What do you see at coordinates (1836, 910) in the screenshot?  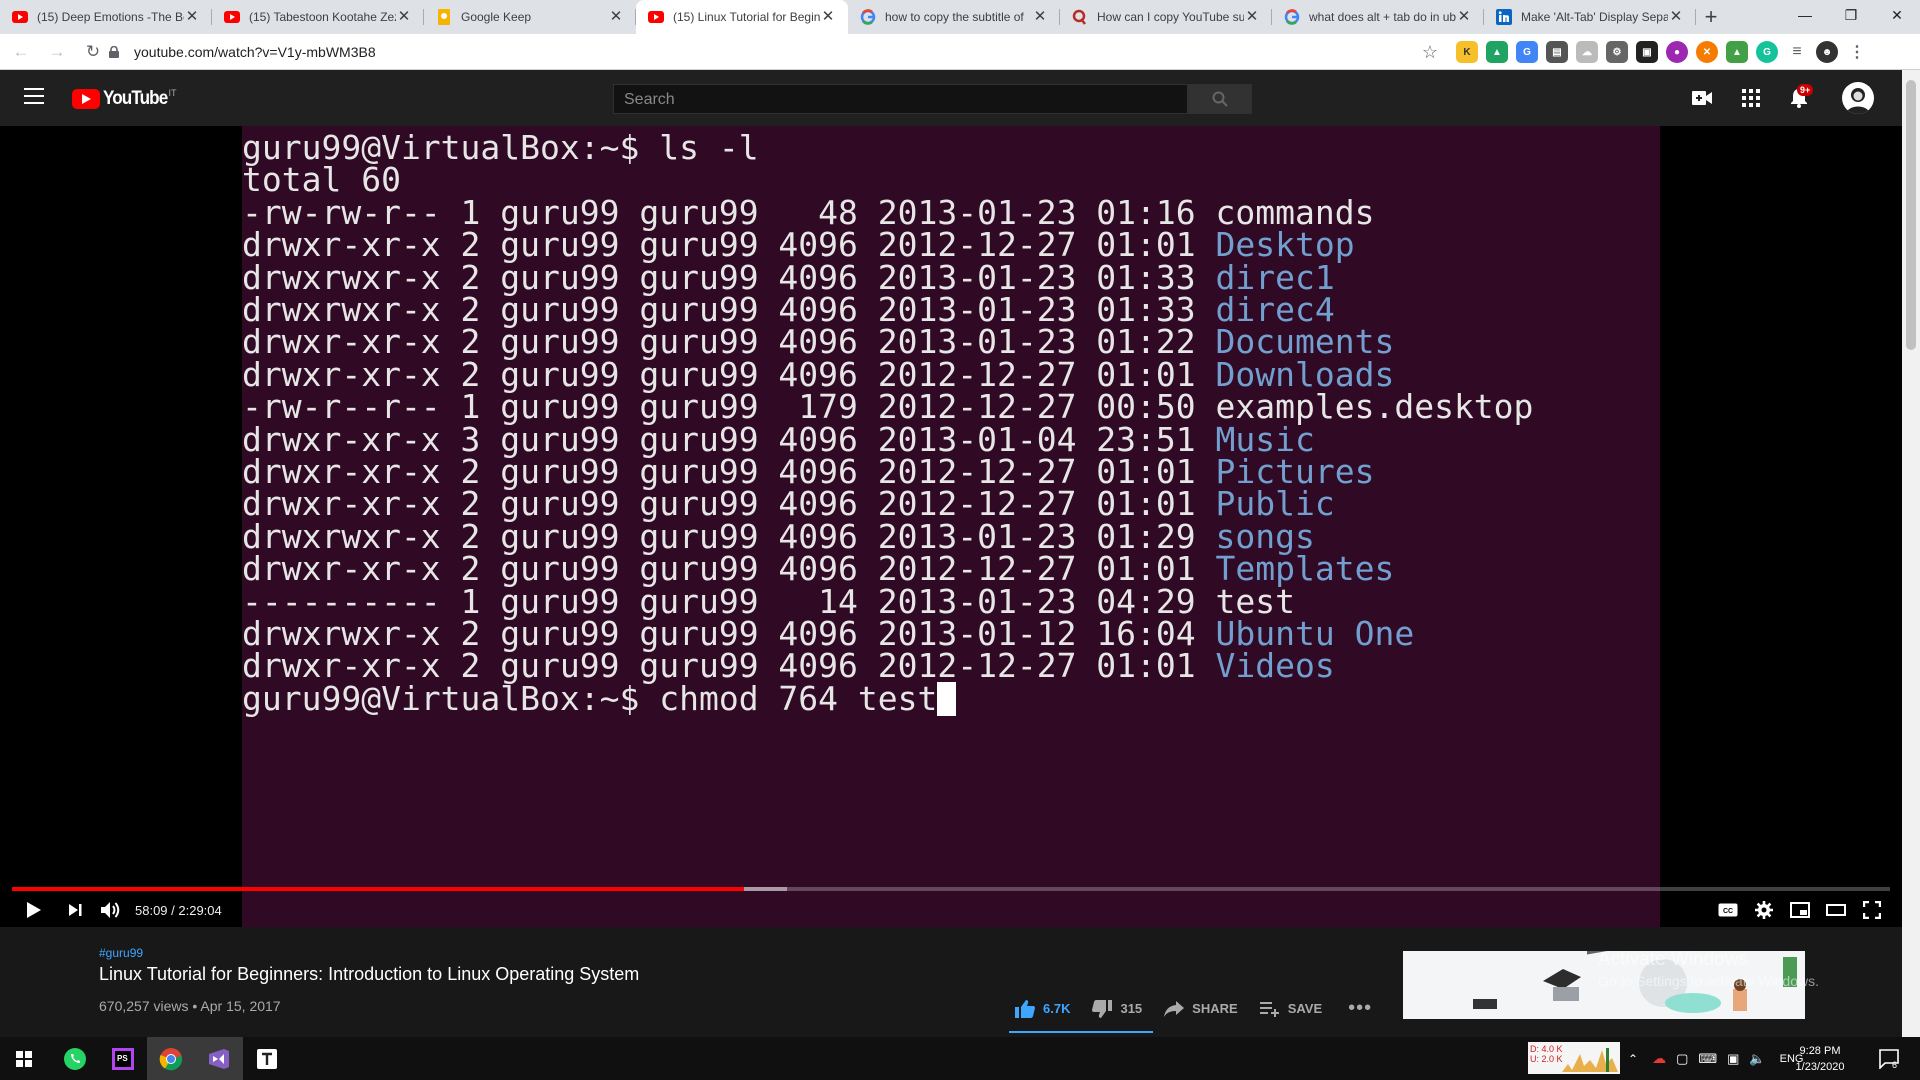 I see `theater-mode-icon` at bounding box center [1836, 910].